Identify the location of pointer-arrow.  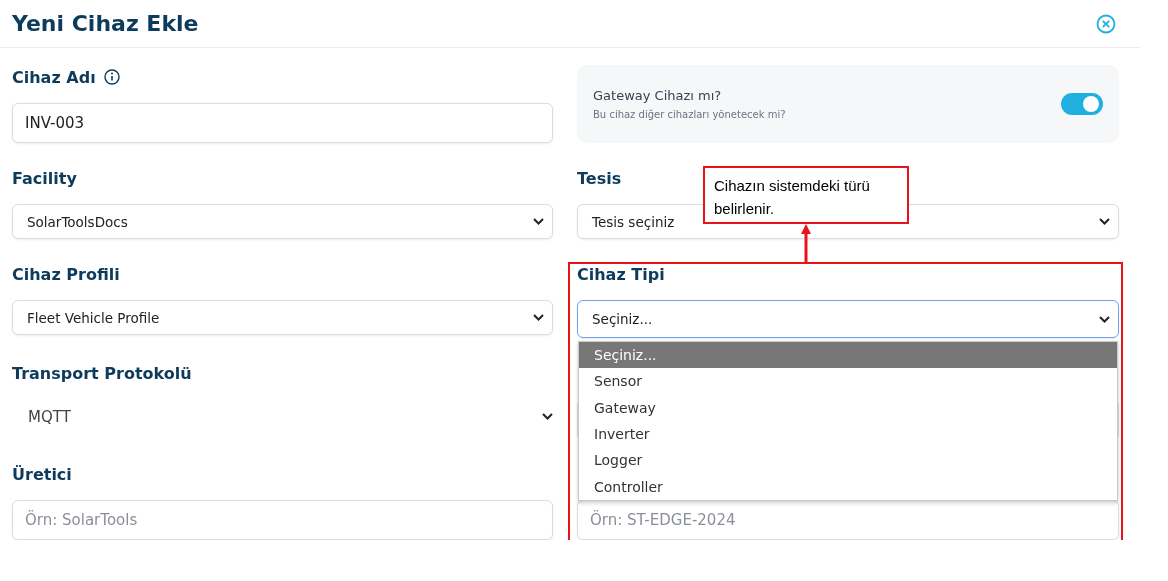
(806, 243).